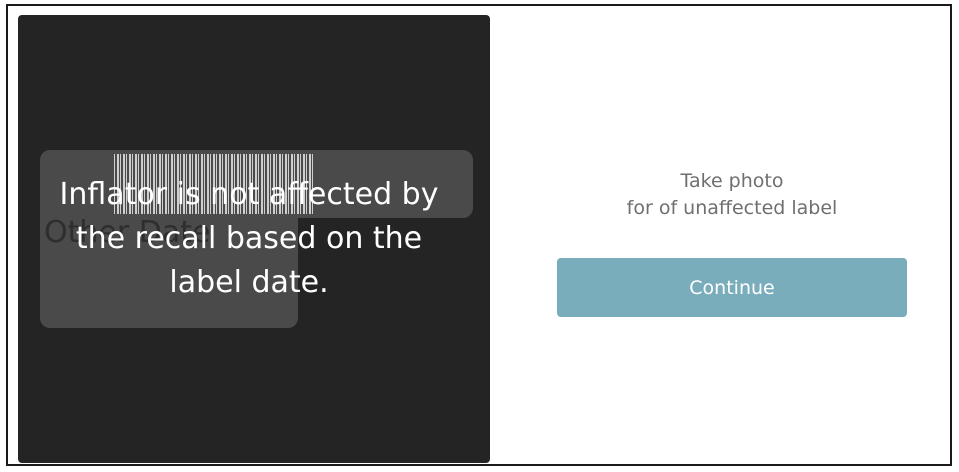 This screenshot has height=472, width=959. Describe the element at coordinates (732, 208) in the screenshot. I see `instruction-line-2: for of unaffected label` at that location.